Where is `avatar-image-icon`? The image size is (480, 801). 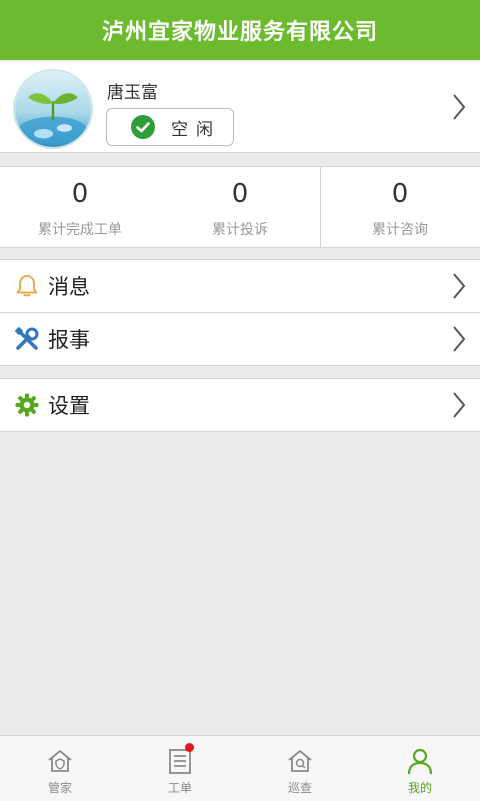 avatar-image-icon is located at coordinates (53, 109).